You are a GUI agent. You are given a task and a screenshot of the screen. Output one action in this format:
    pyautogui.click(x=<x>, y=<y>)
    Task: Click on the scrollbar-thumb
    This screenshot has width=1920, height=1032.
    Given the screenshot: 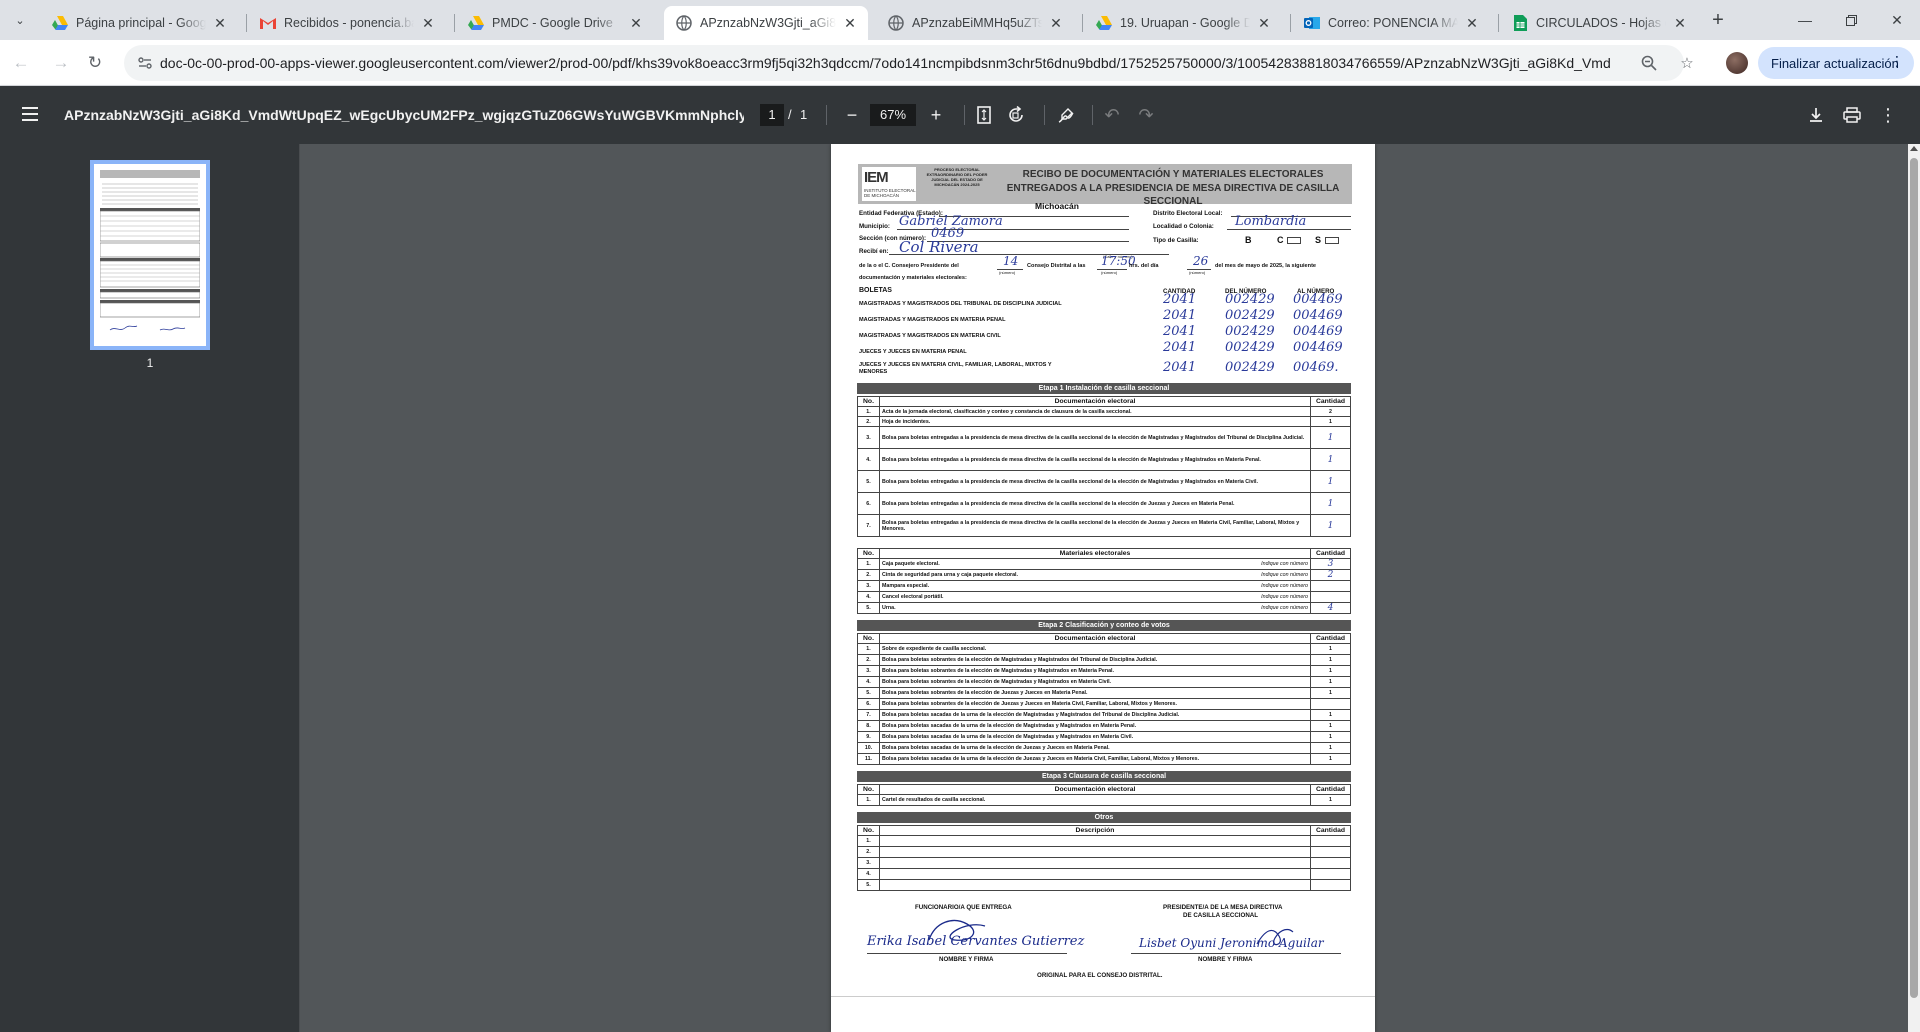 What is the action you would take?
    pyautogui.click(x=1914, y=578)
    